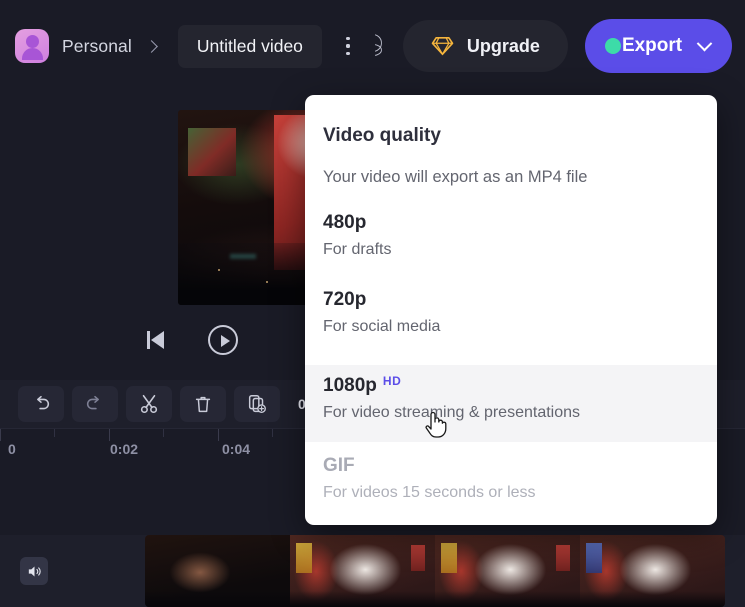  I want to click on diamond-gem-icon, so click(442, 46).